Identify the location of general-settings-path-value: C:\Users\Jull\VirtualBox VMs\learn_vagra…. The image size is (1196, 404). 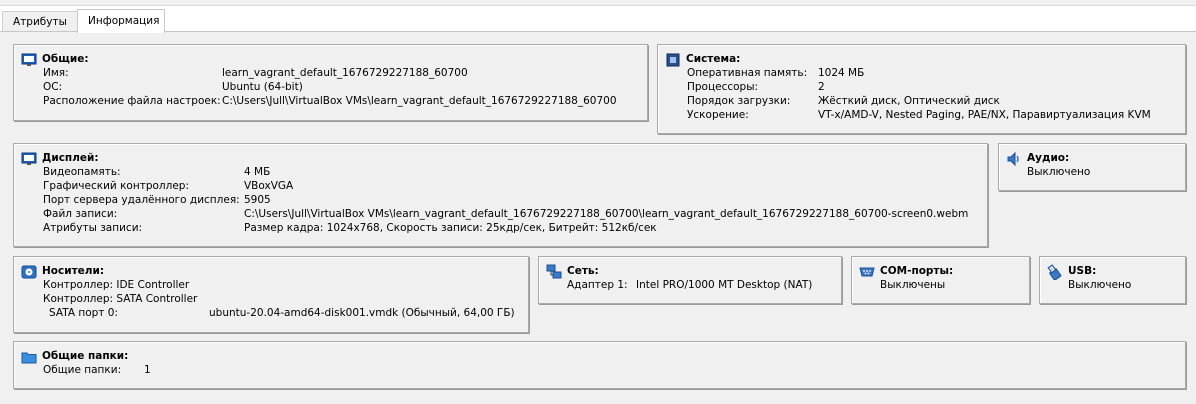
(419, 101).